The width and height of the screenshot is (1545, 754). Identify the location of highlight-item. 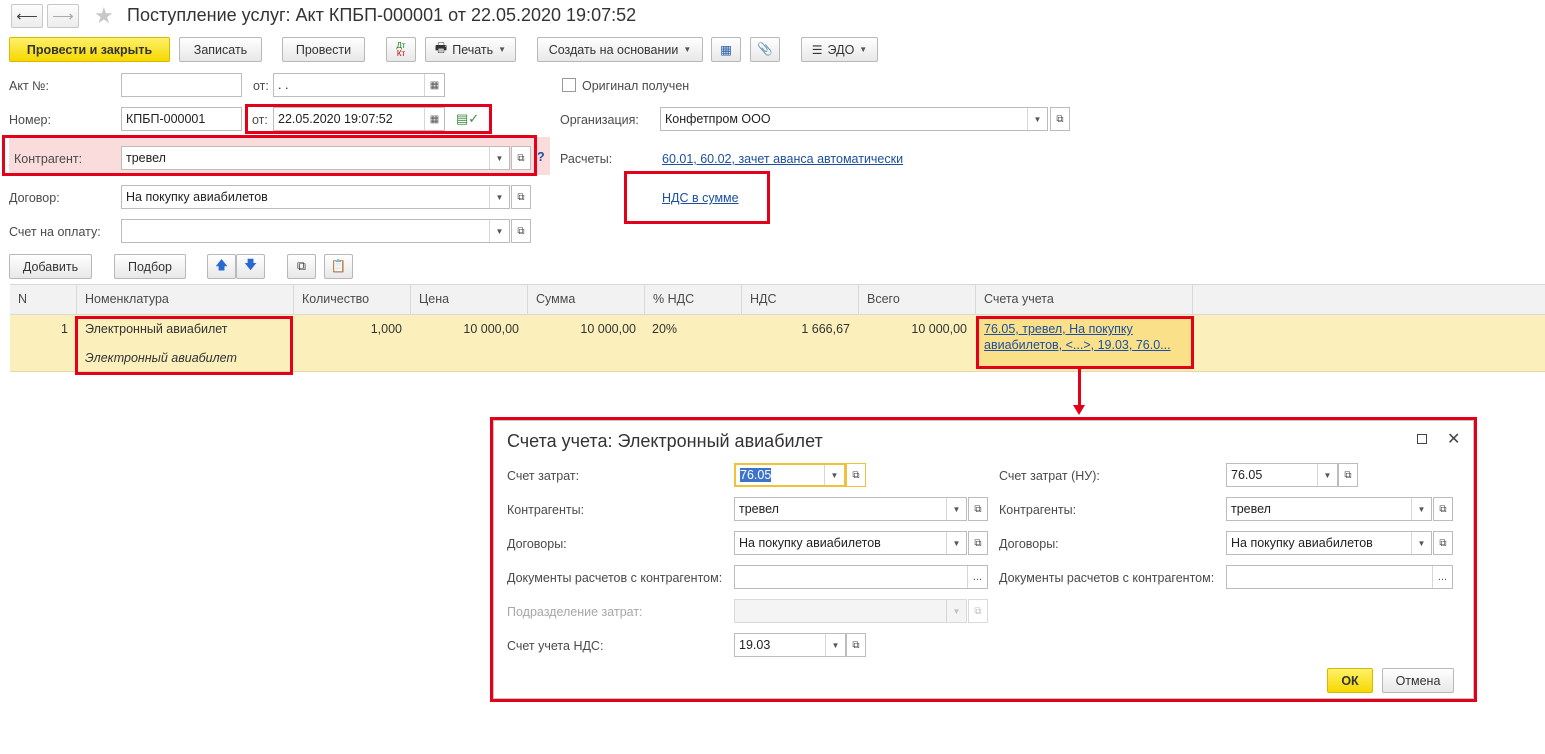
(184, 345).